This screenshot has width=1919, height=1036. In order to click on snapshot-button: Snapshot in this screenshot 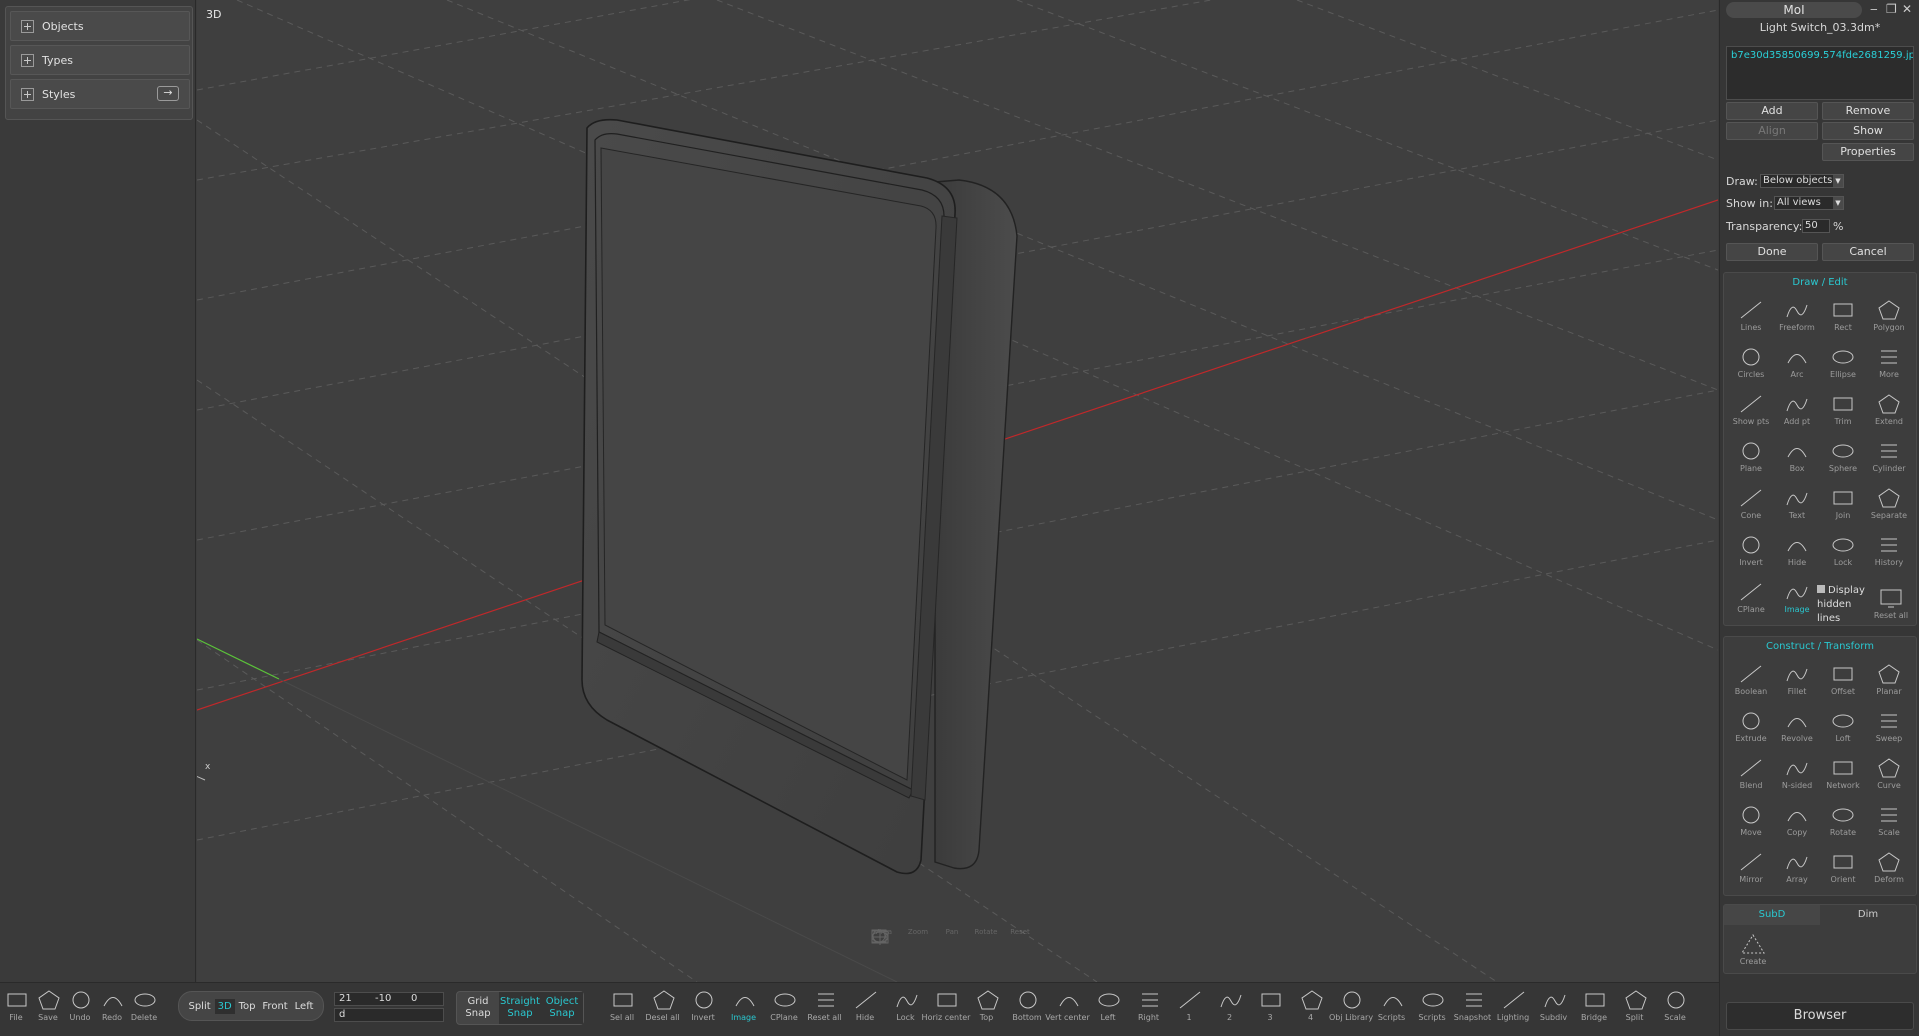, I will do `click(1472, 1011)`.